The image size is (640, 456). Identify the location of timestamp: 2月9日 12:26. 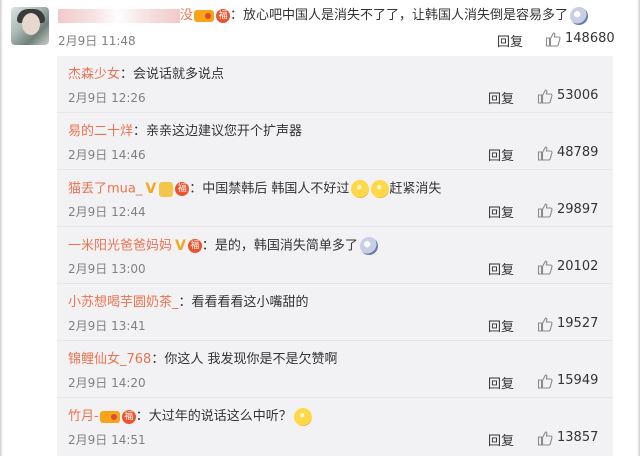
(107, 98).